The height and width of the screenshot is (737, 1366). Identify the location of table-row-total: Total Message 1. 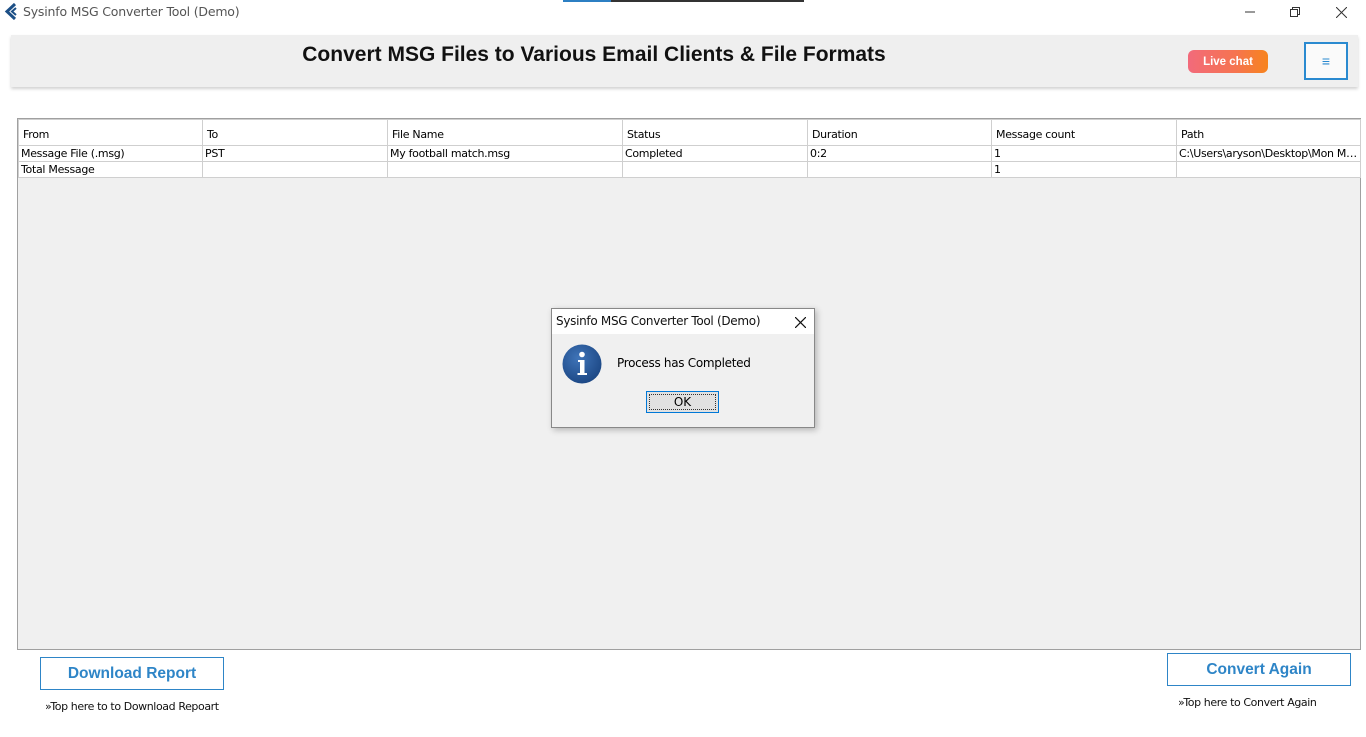
(689, 169).